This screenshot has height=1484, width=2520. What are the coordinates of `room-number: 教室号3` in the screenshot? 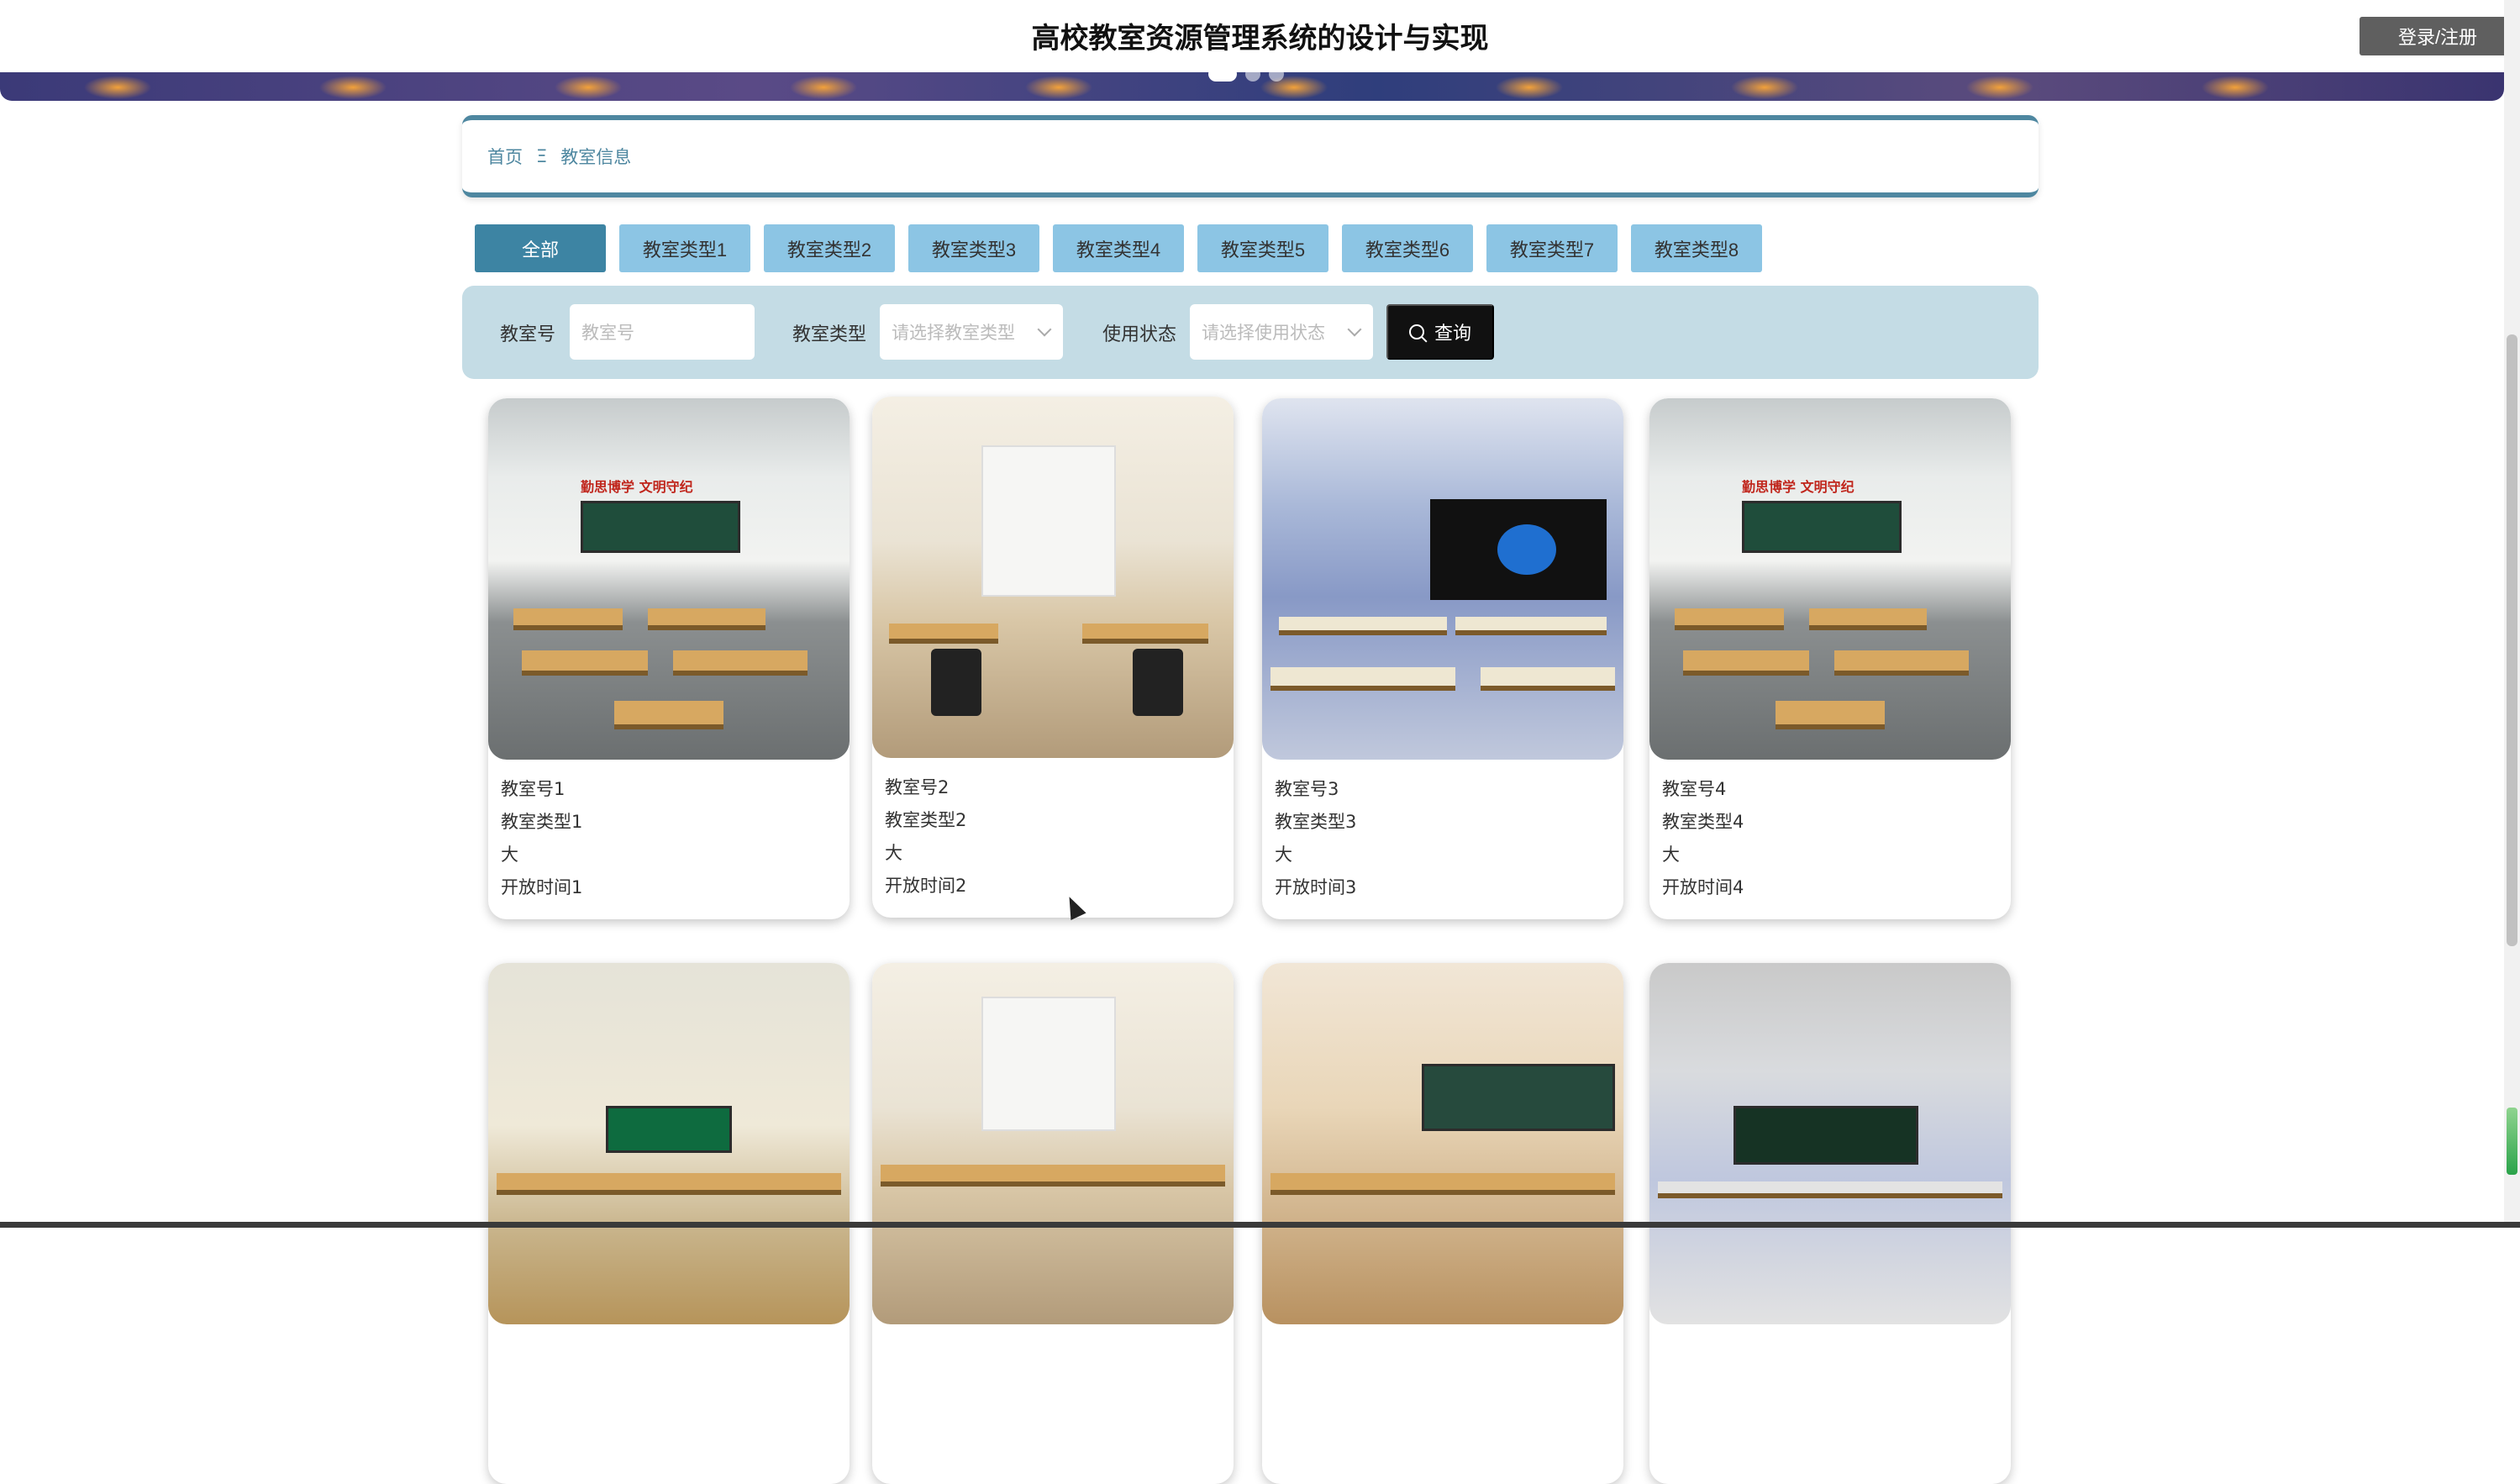 It's located at (1307, 789).